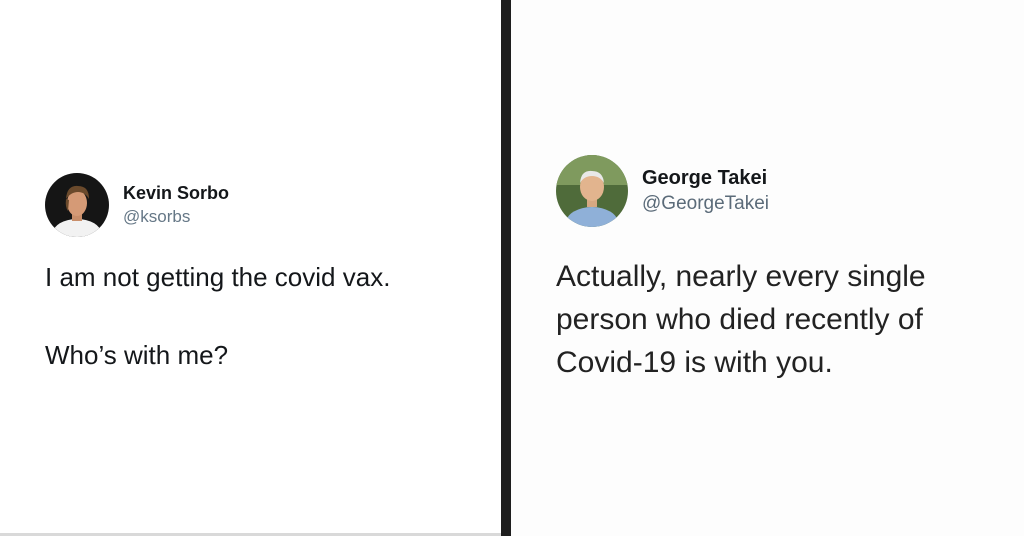 The height and width of the screenshot is (536, 1024). I want to click on tweet-text-line: Covid-19 is with you., so click(694, 362).